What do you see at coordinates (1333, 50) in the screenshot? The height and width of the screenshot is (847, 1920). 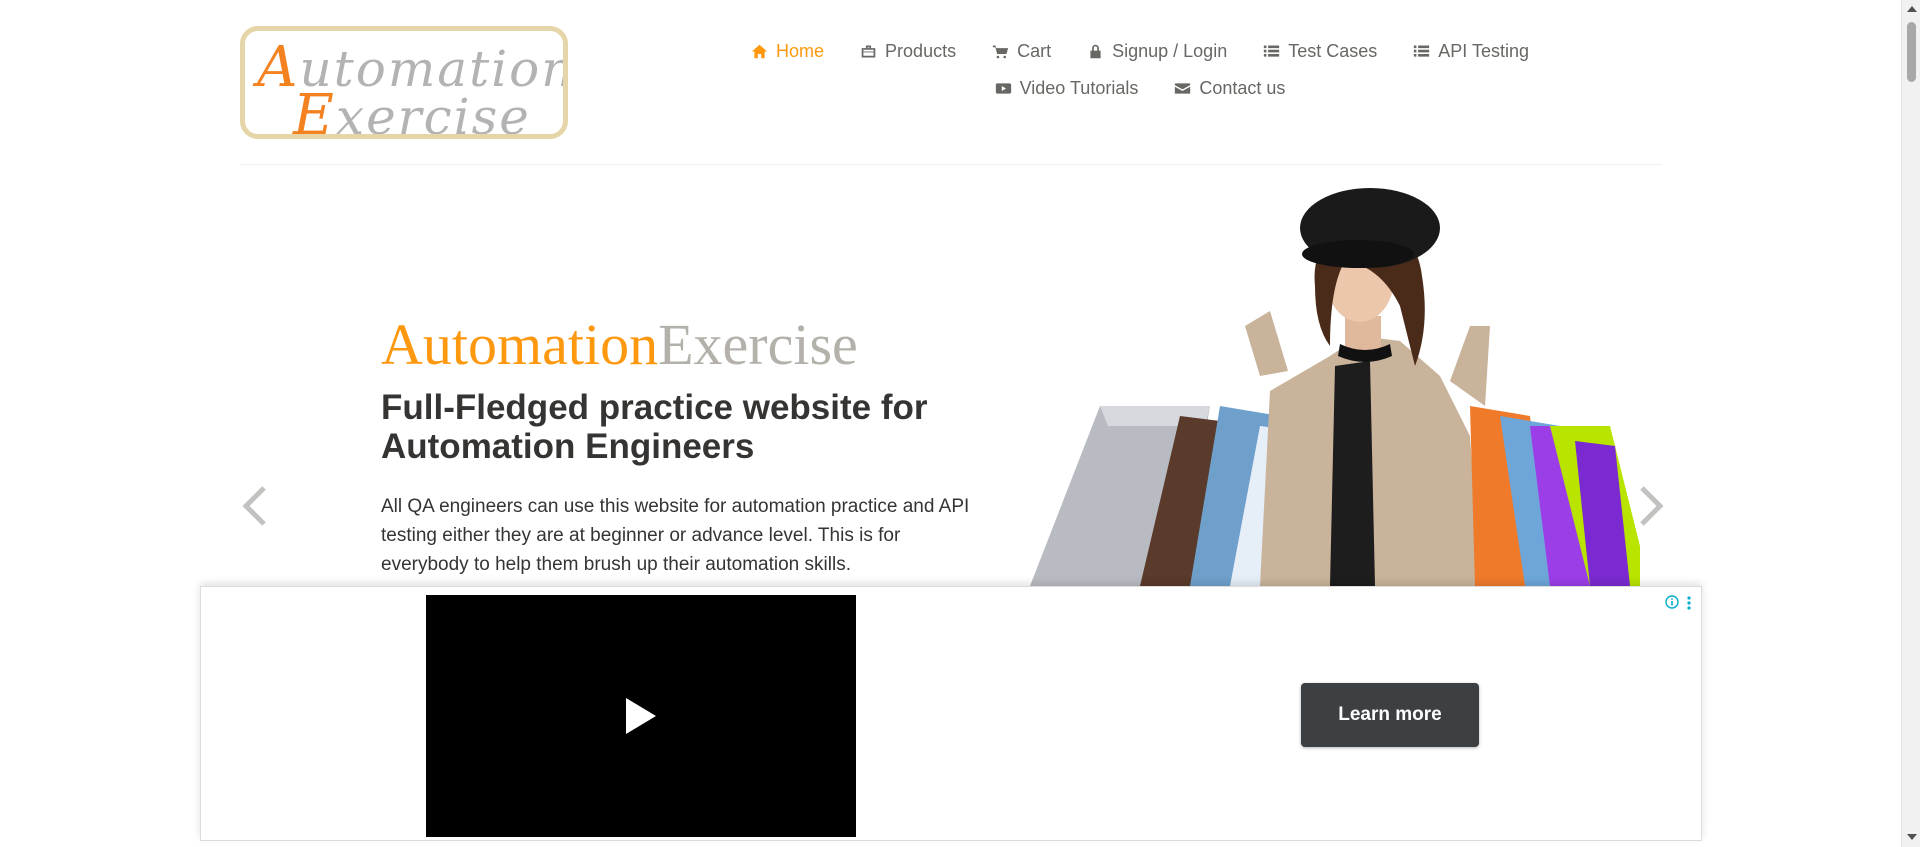 I see `nav-item-label: Test Cases` at bounding box center [1333, 50].